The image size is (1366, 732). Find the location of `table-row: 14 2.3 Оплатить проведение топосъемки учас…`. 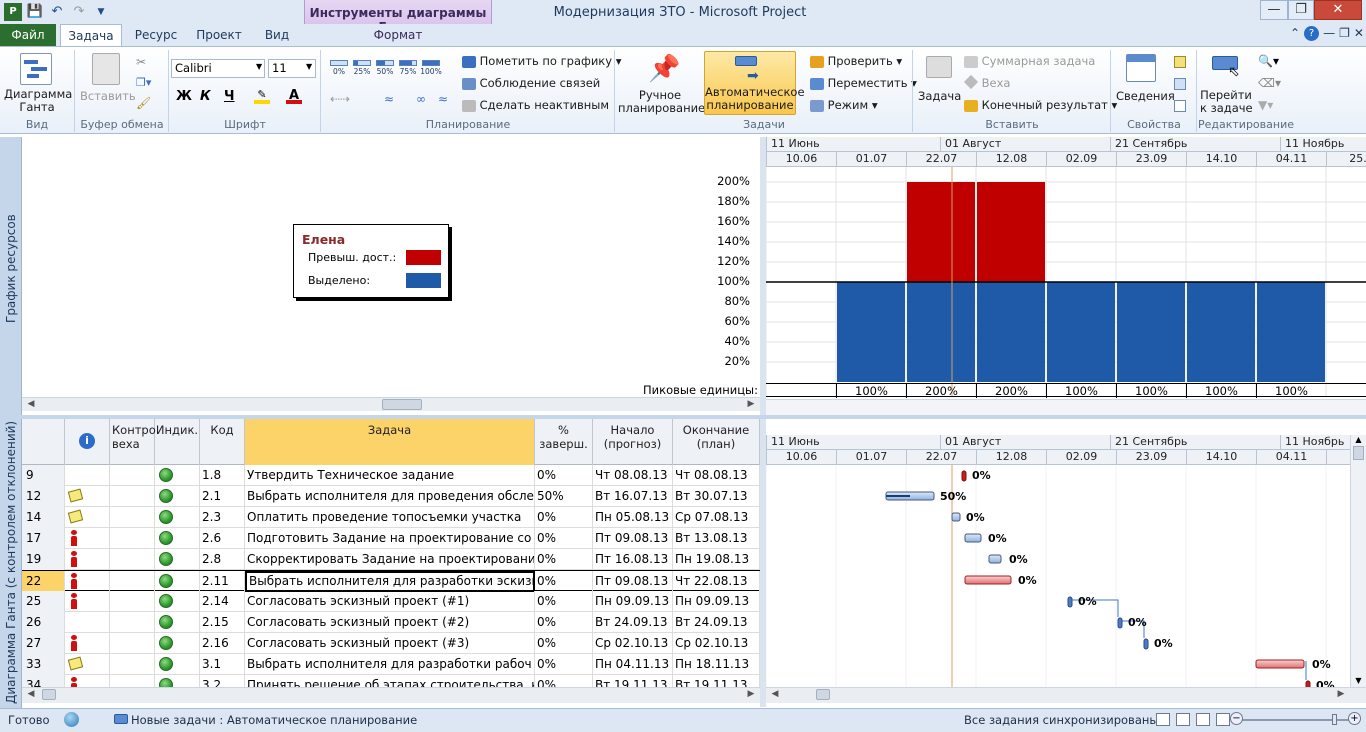

table-row: 14 2.3 Оплатить проведение топосъемки учас… is located at coordinates (391, 517).